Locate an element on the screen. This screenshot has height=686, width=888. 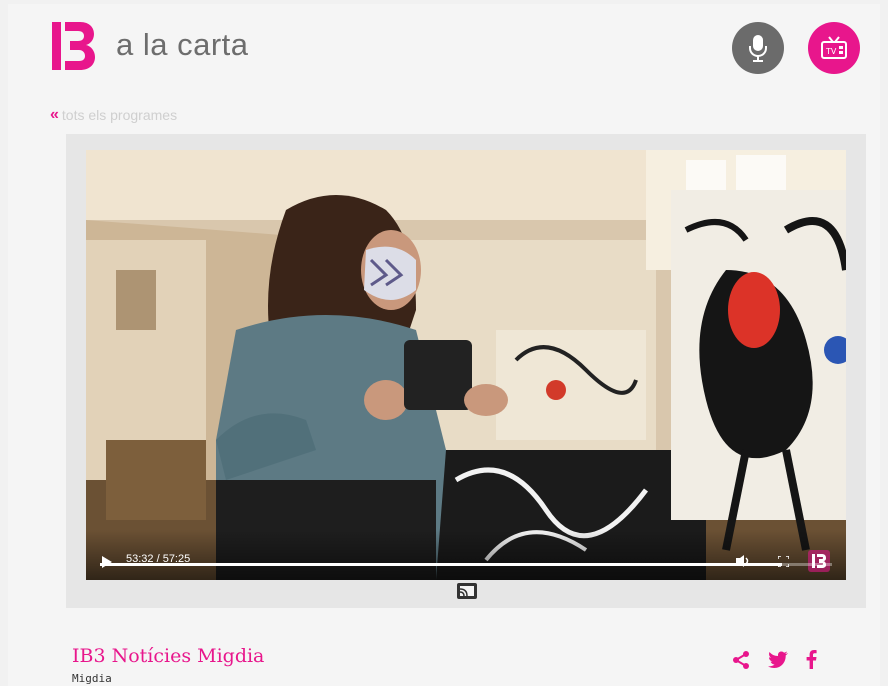
tv-button: TV is located at coordinates (834, 48).